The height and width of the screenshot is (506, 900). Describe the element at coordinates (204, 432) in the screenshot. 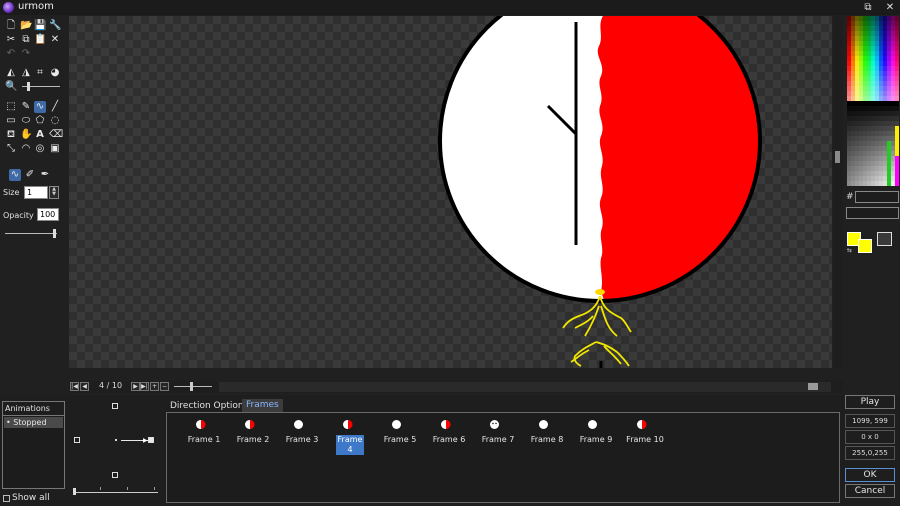

I see `frame-item: Frame 1` at that location.